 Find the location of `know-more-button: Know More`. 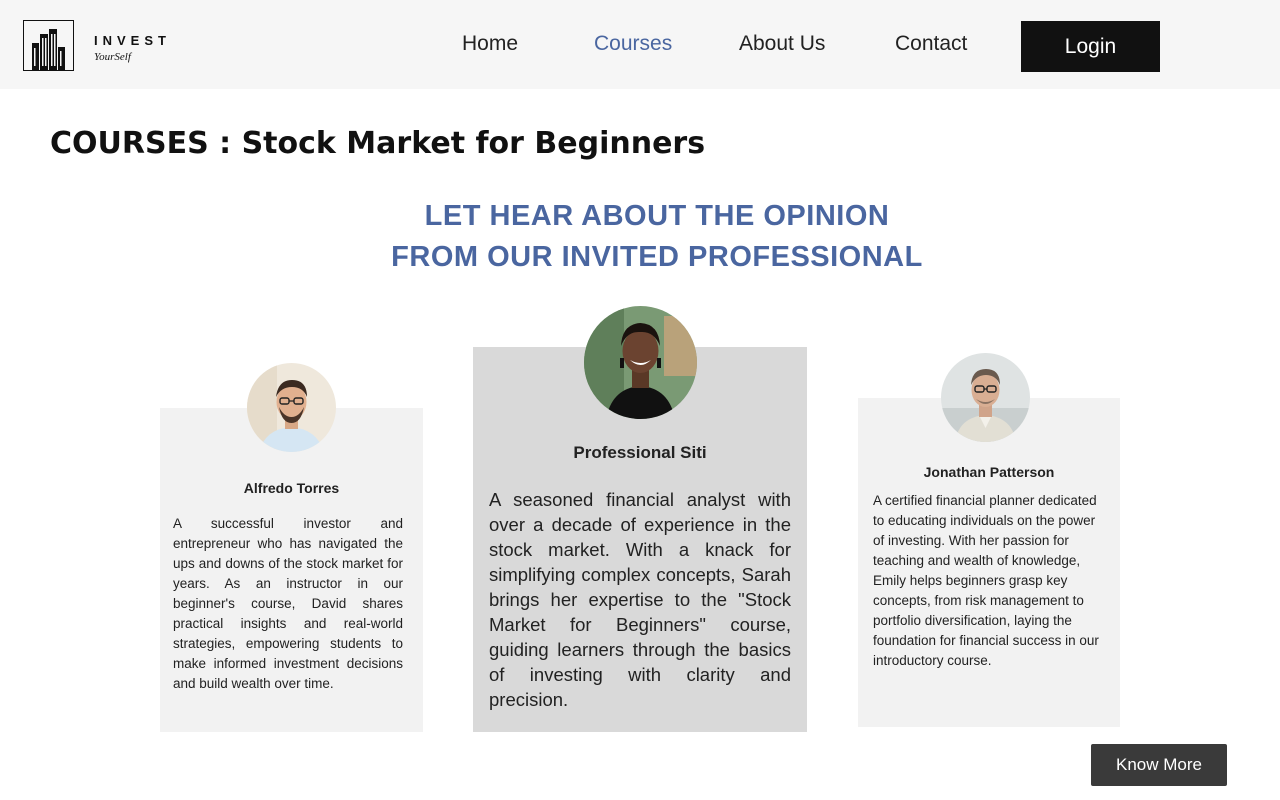

know-more-button: Know More is located at coordinates (1159, 765).